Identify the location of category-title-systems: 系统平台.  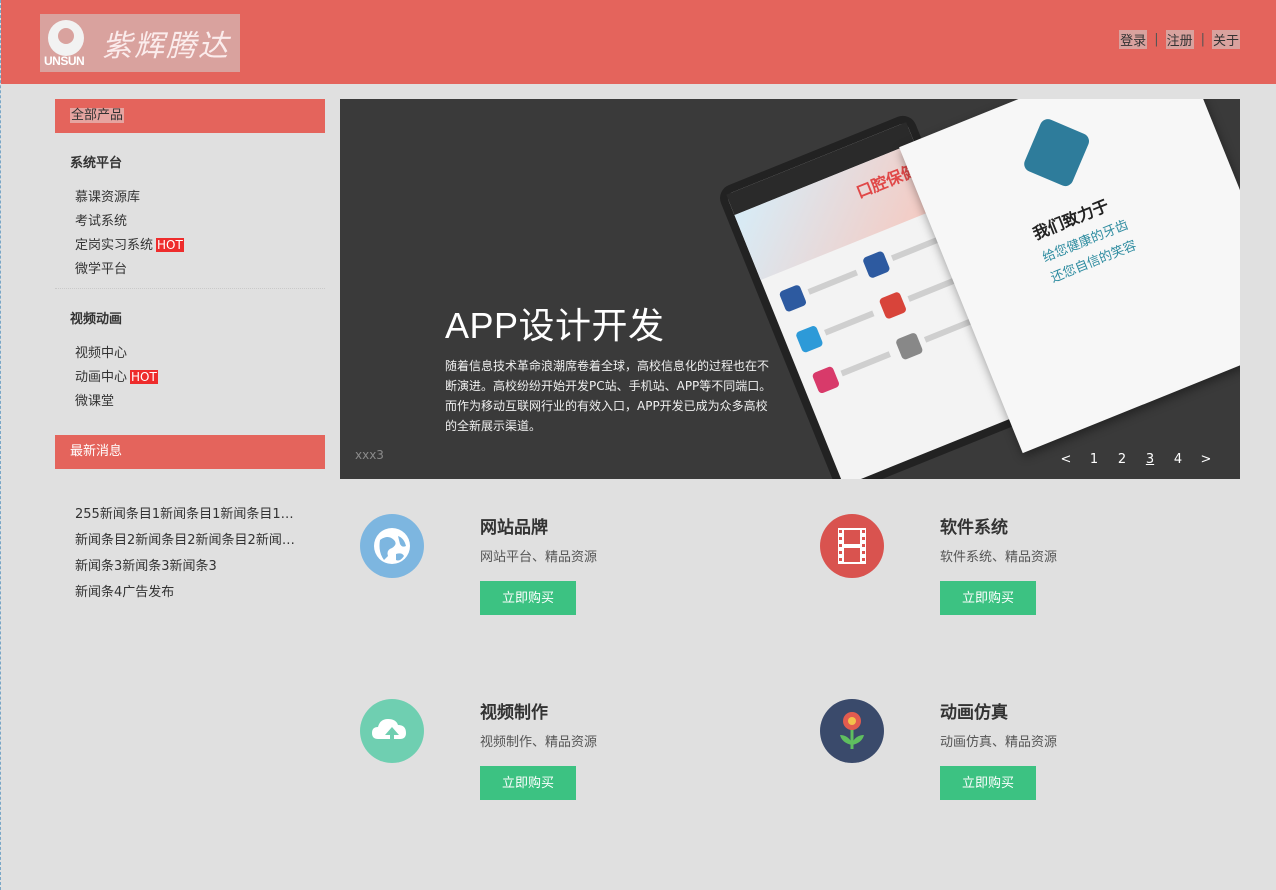
(96, 163).